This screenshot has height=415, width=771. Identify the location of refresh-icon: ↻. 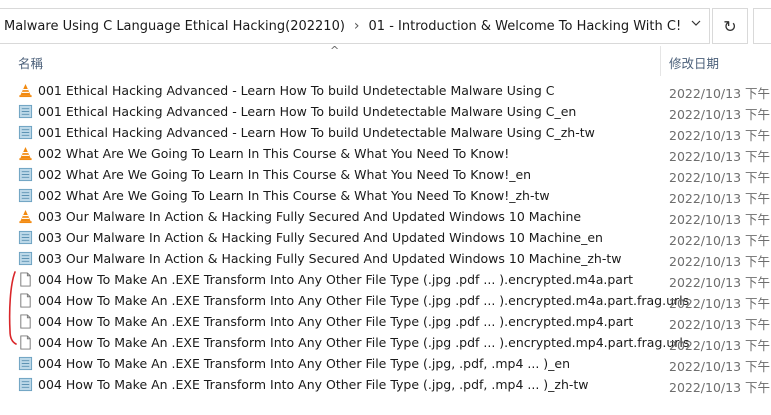
(730, 26).